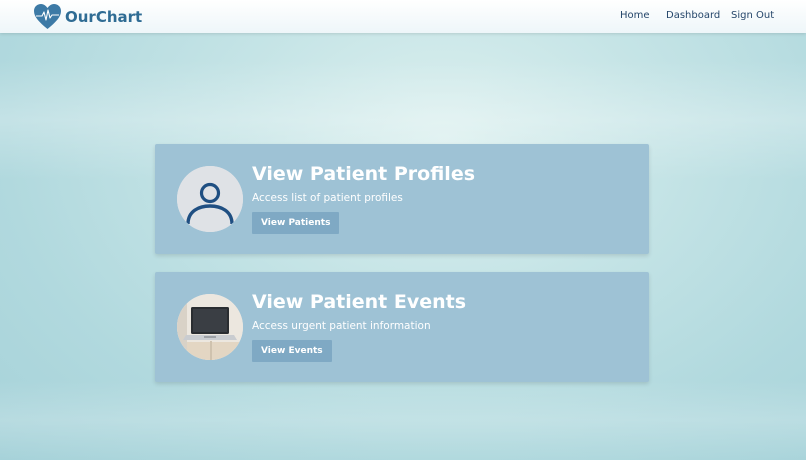  What do you see at coordinates (635, 15) in the screenshot?
I see `nav-home-link: Home` at bounding box center [635, 15].